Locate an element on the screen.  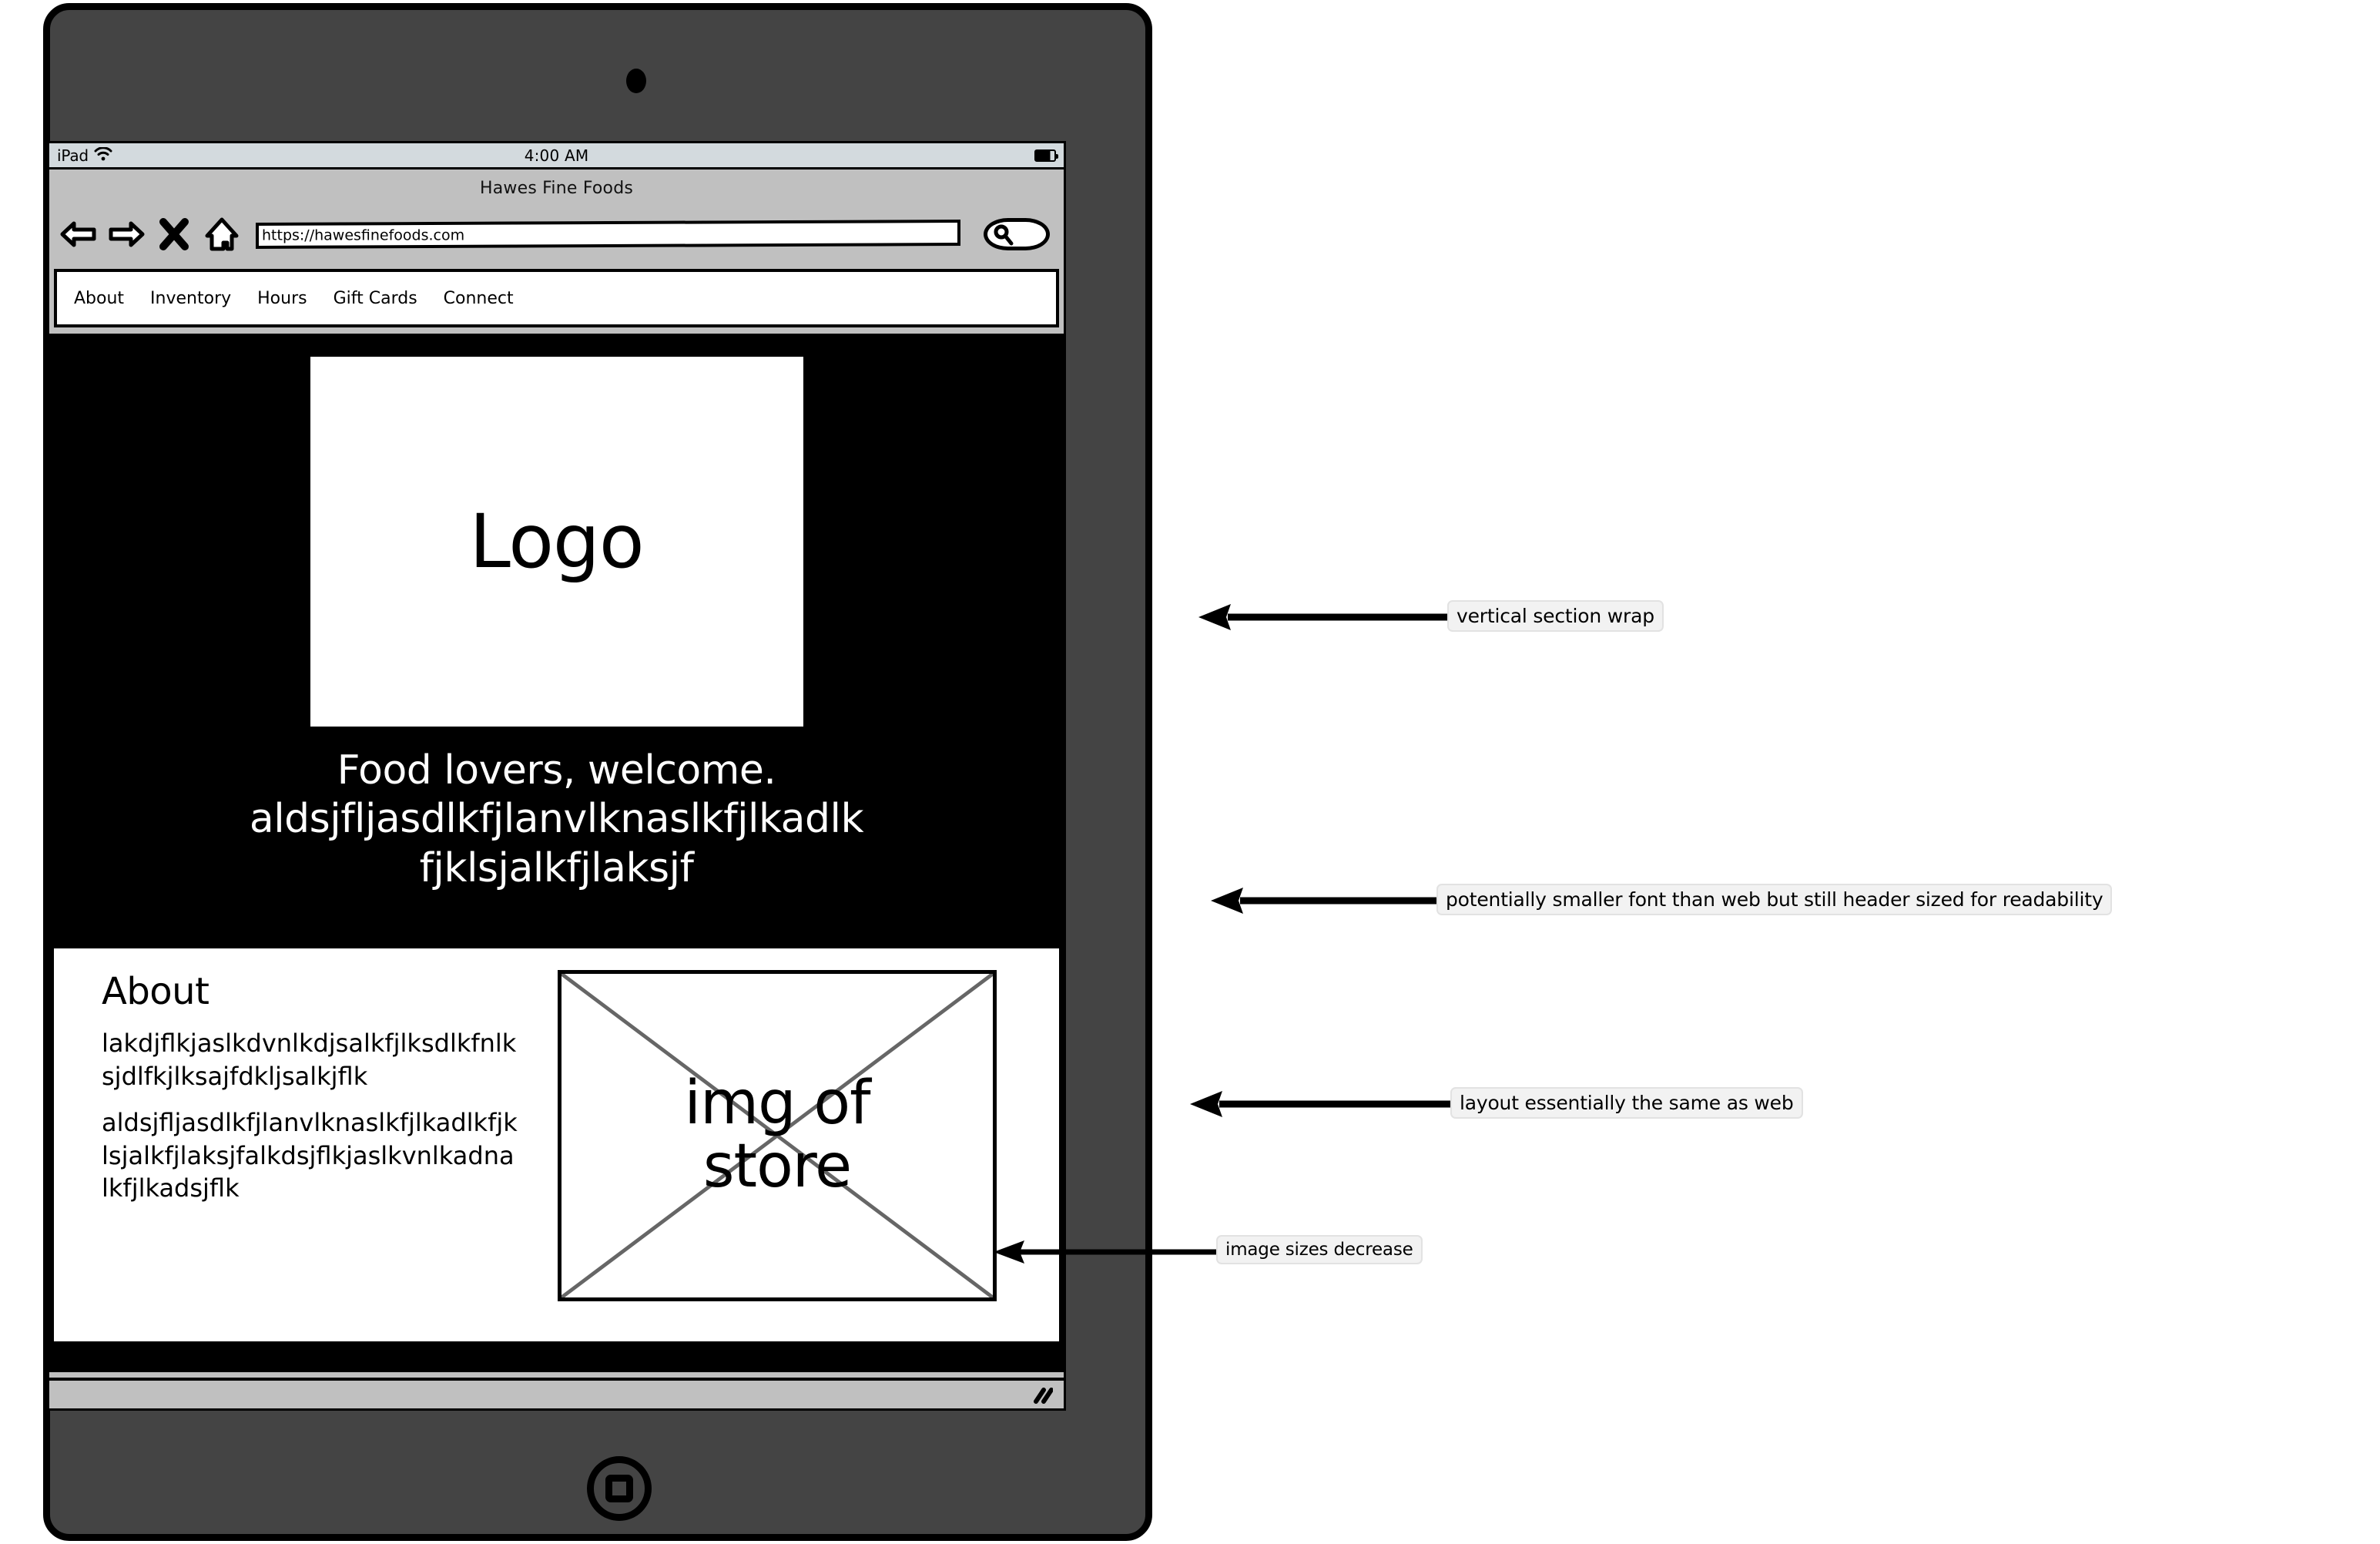
annotation-vertical-section-wrap: vertical section wrap is located at coordinates (1430, 616).